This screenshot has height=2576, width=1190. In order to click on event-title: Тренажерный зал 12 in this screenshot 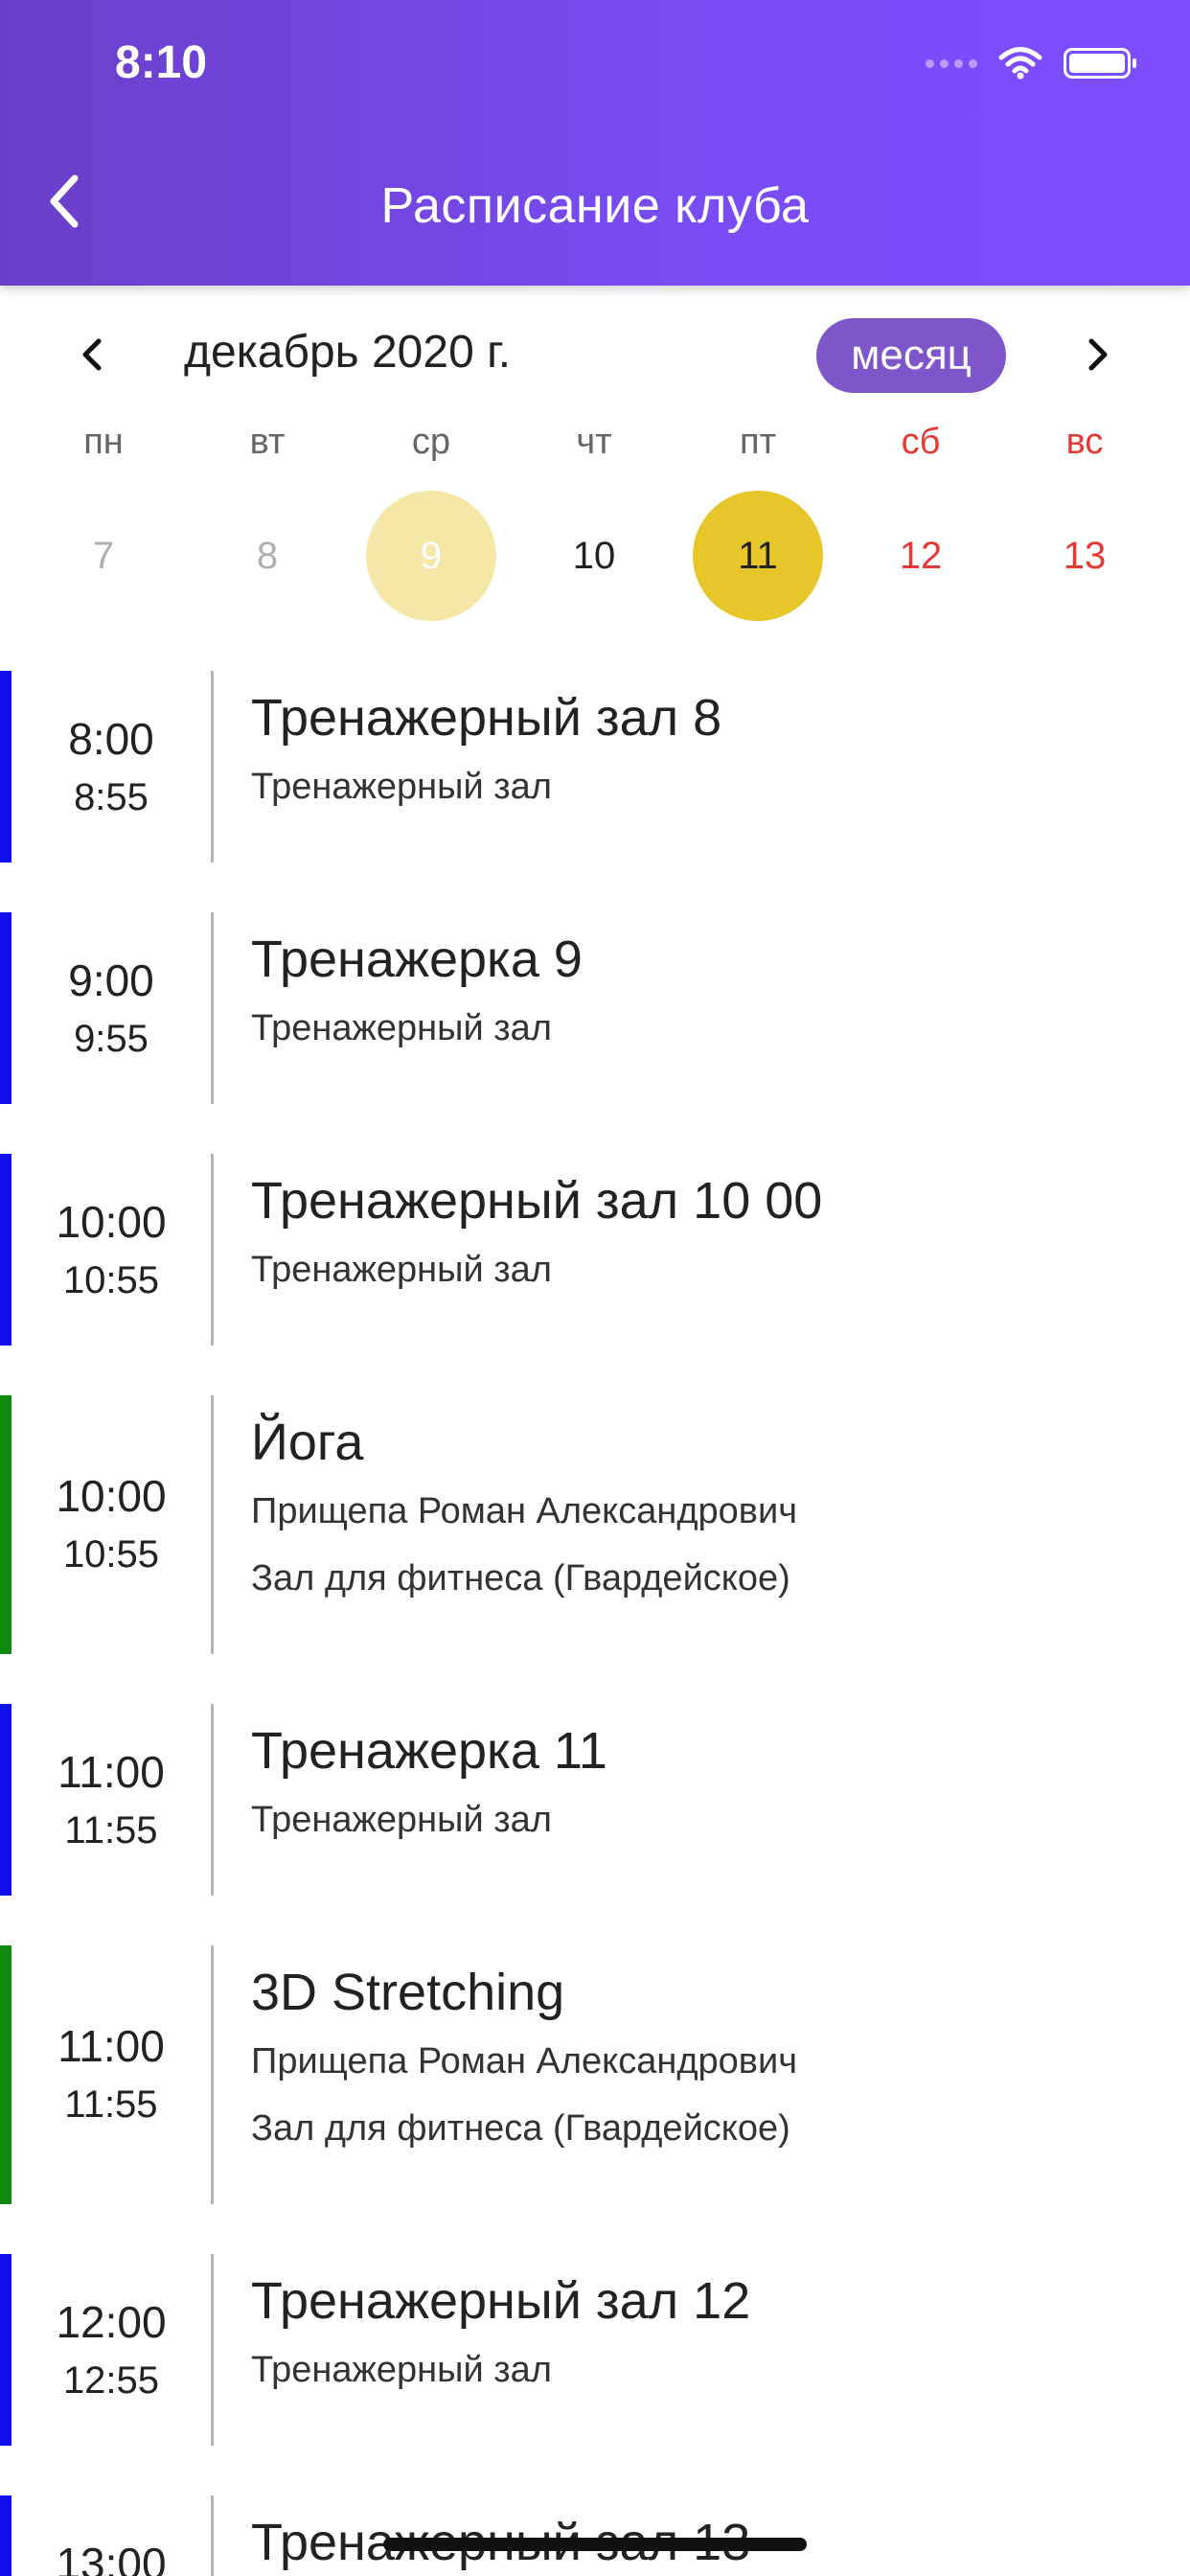, I will do `click(501, 2301)`.